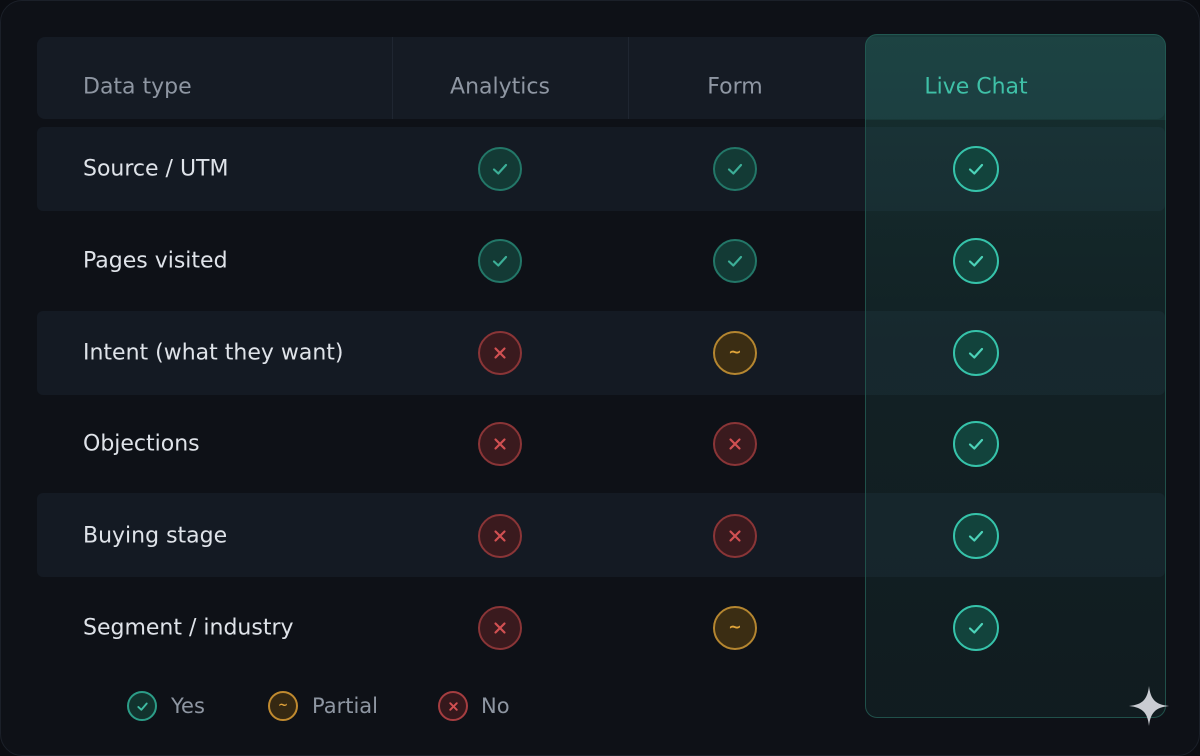 The image size is (1200, 756). Describe the element at coordinates (137, 87) in the screenshot. I see `header-data-type: Data type` at that location.